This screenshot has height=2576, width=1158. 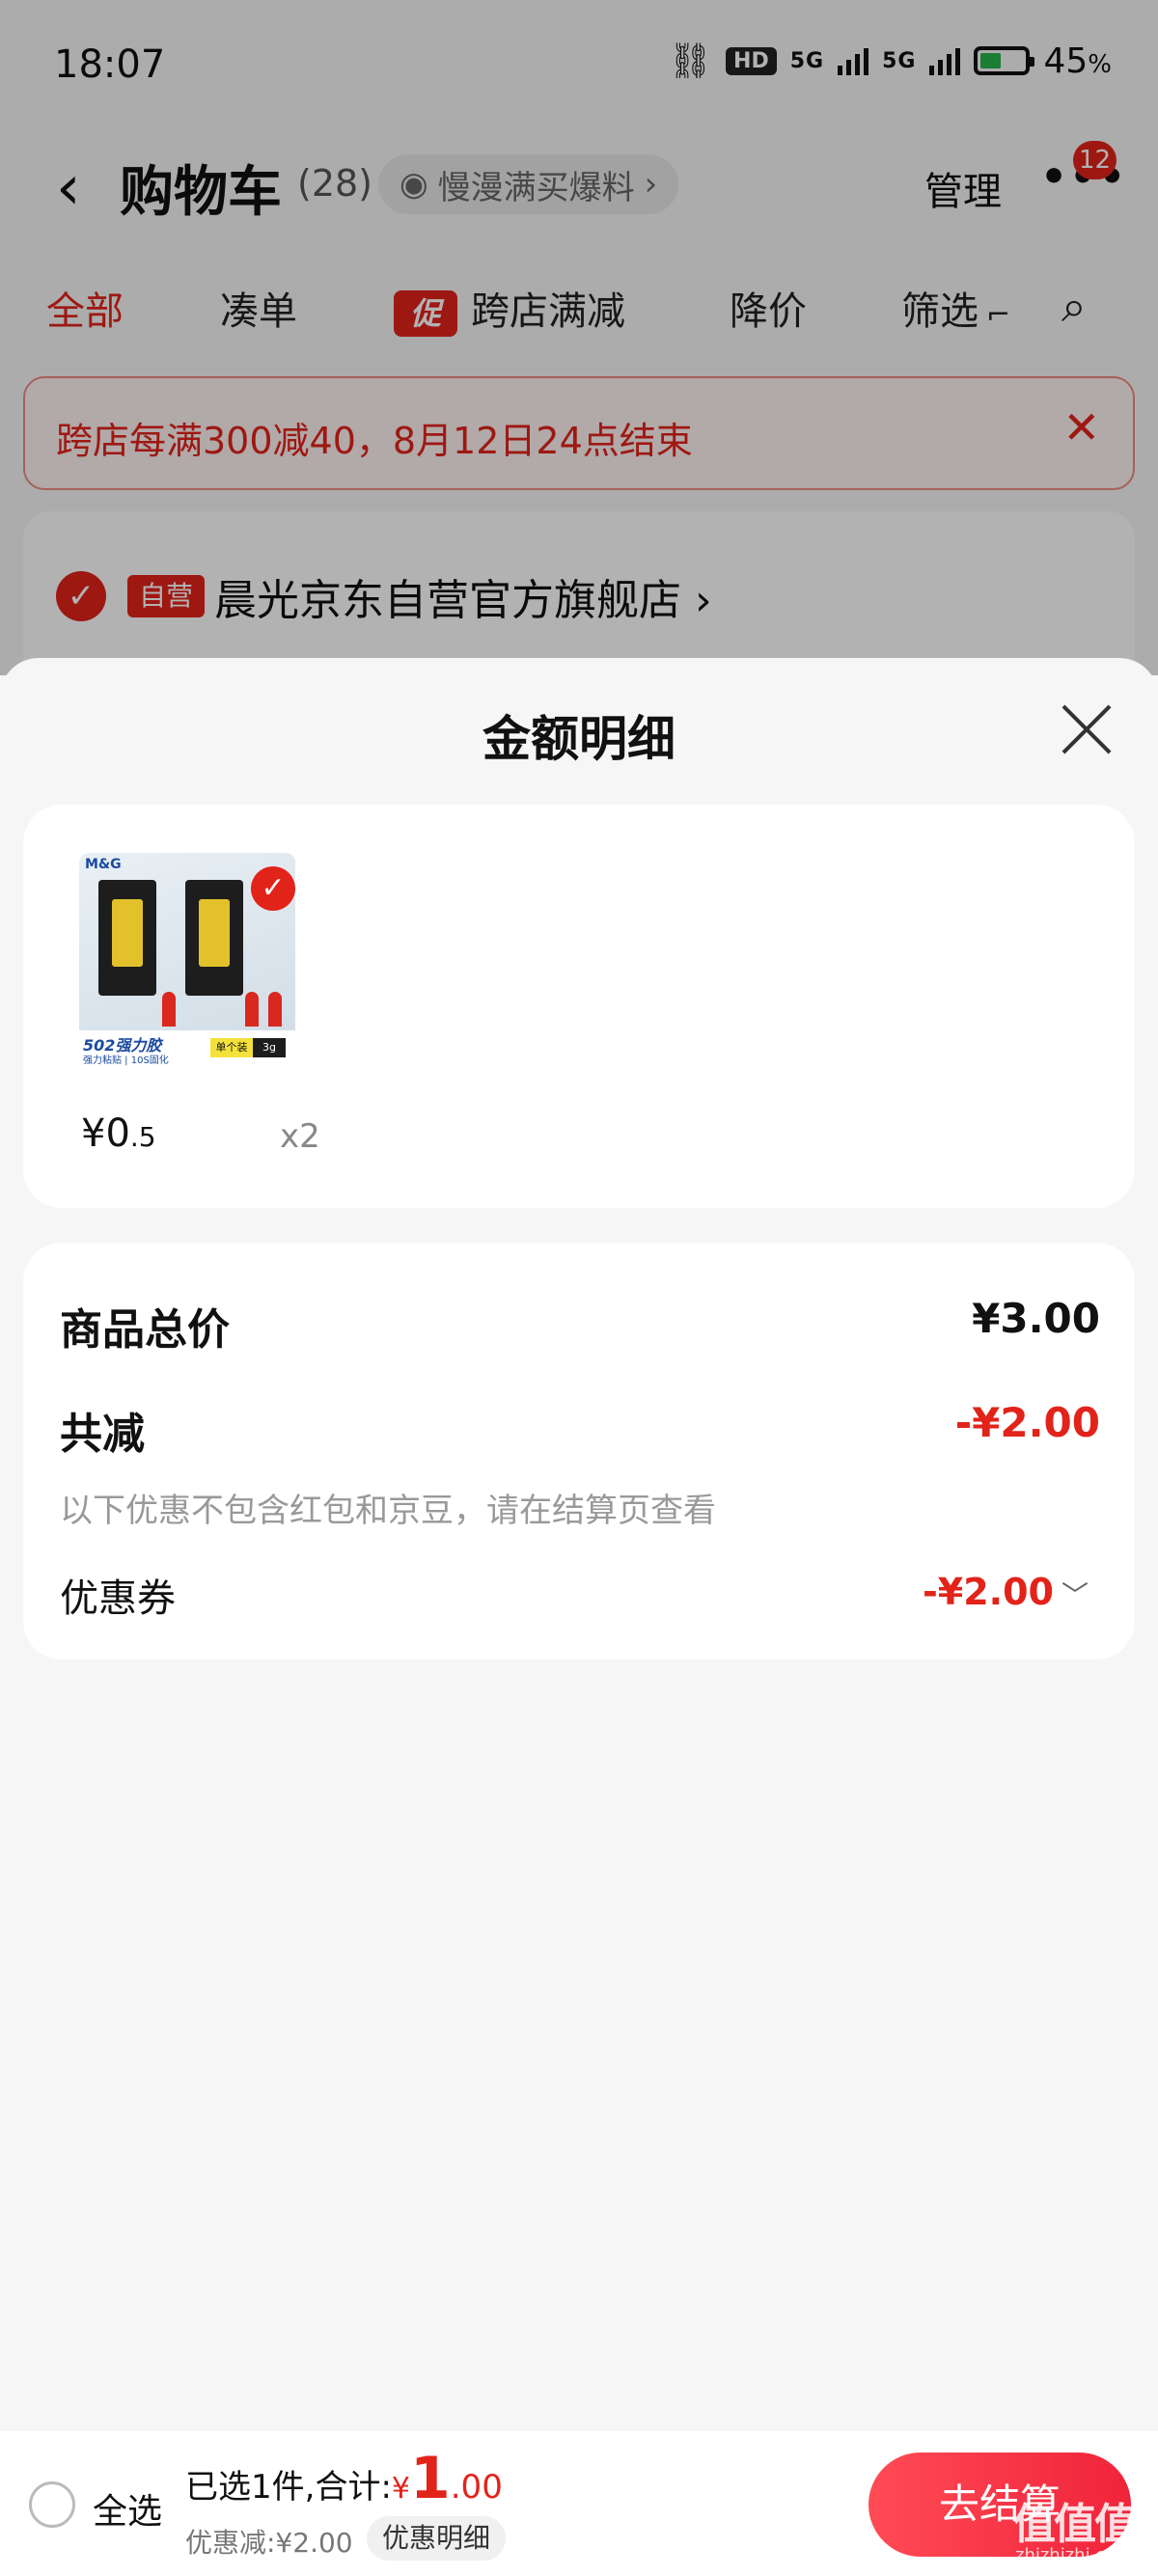 I want to click on sheet-title: 金额明细, so click(x=579, y=739).